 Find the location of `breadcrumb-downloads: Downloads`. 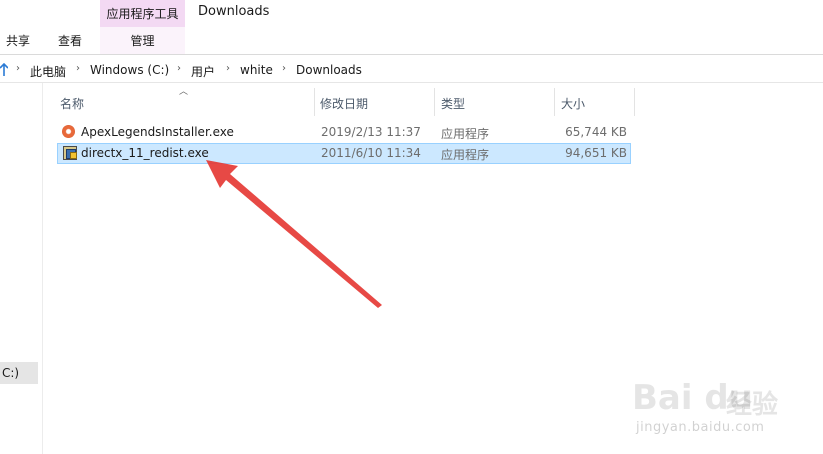

breadcrumb-downloads: Downloads is located at coordinates (329, 70).